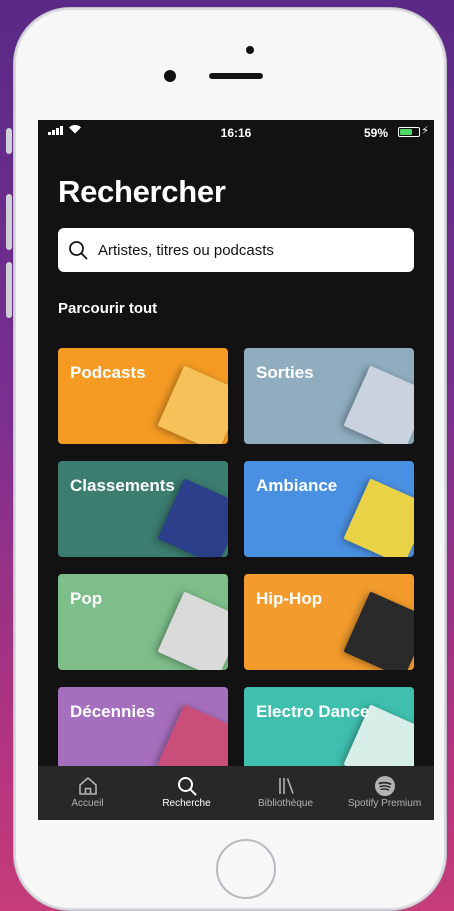 The width and height of the screenshot is (454, 911). Describe the element at coordinates (9, 290) in the screenshot. I see `volume-down-button` at that location.